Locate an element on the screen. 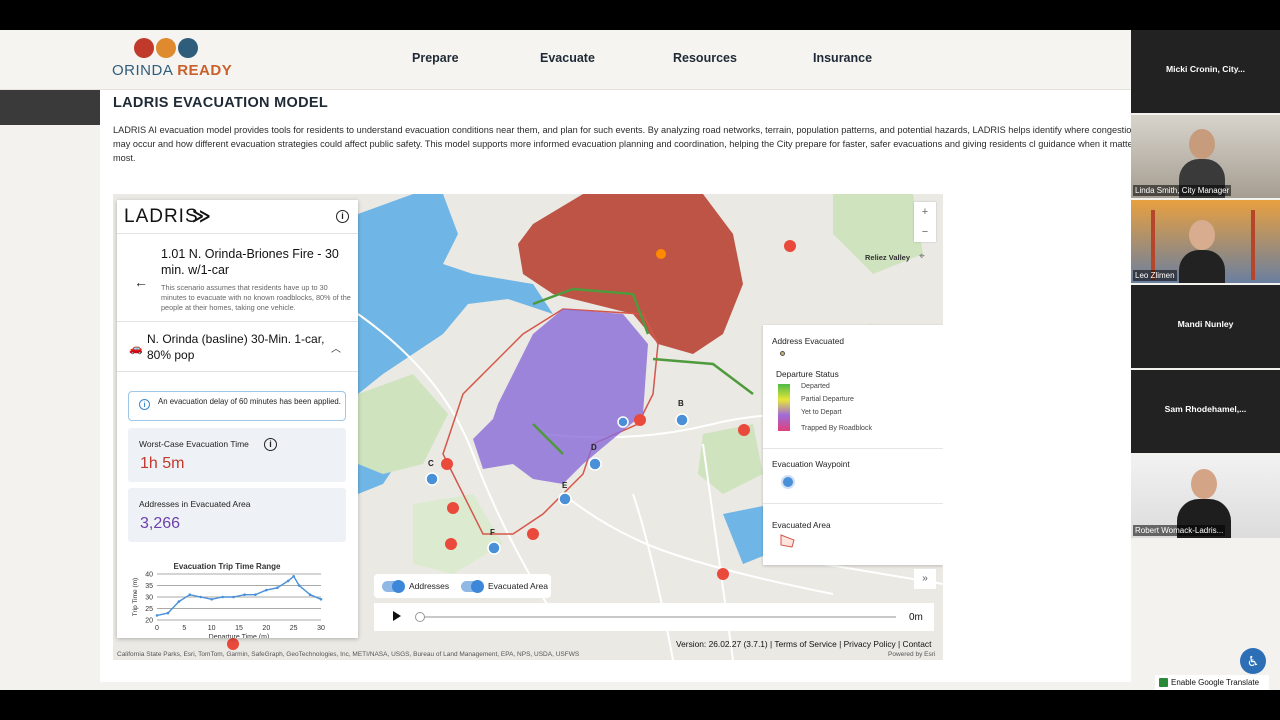 The width and height of the screenshot is (1280, 720). locate-icon: ⌖ is located at coordinates (922, 256).